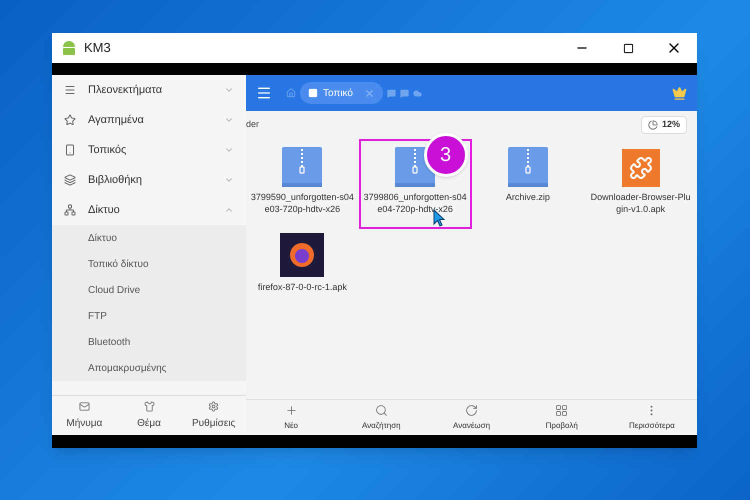 The width and height of the screenshot is (750, 500). I want to click on refresh-icon, so click(471, 410).